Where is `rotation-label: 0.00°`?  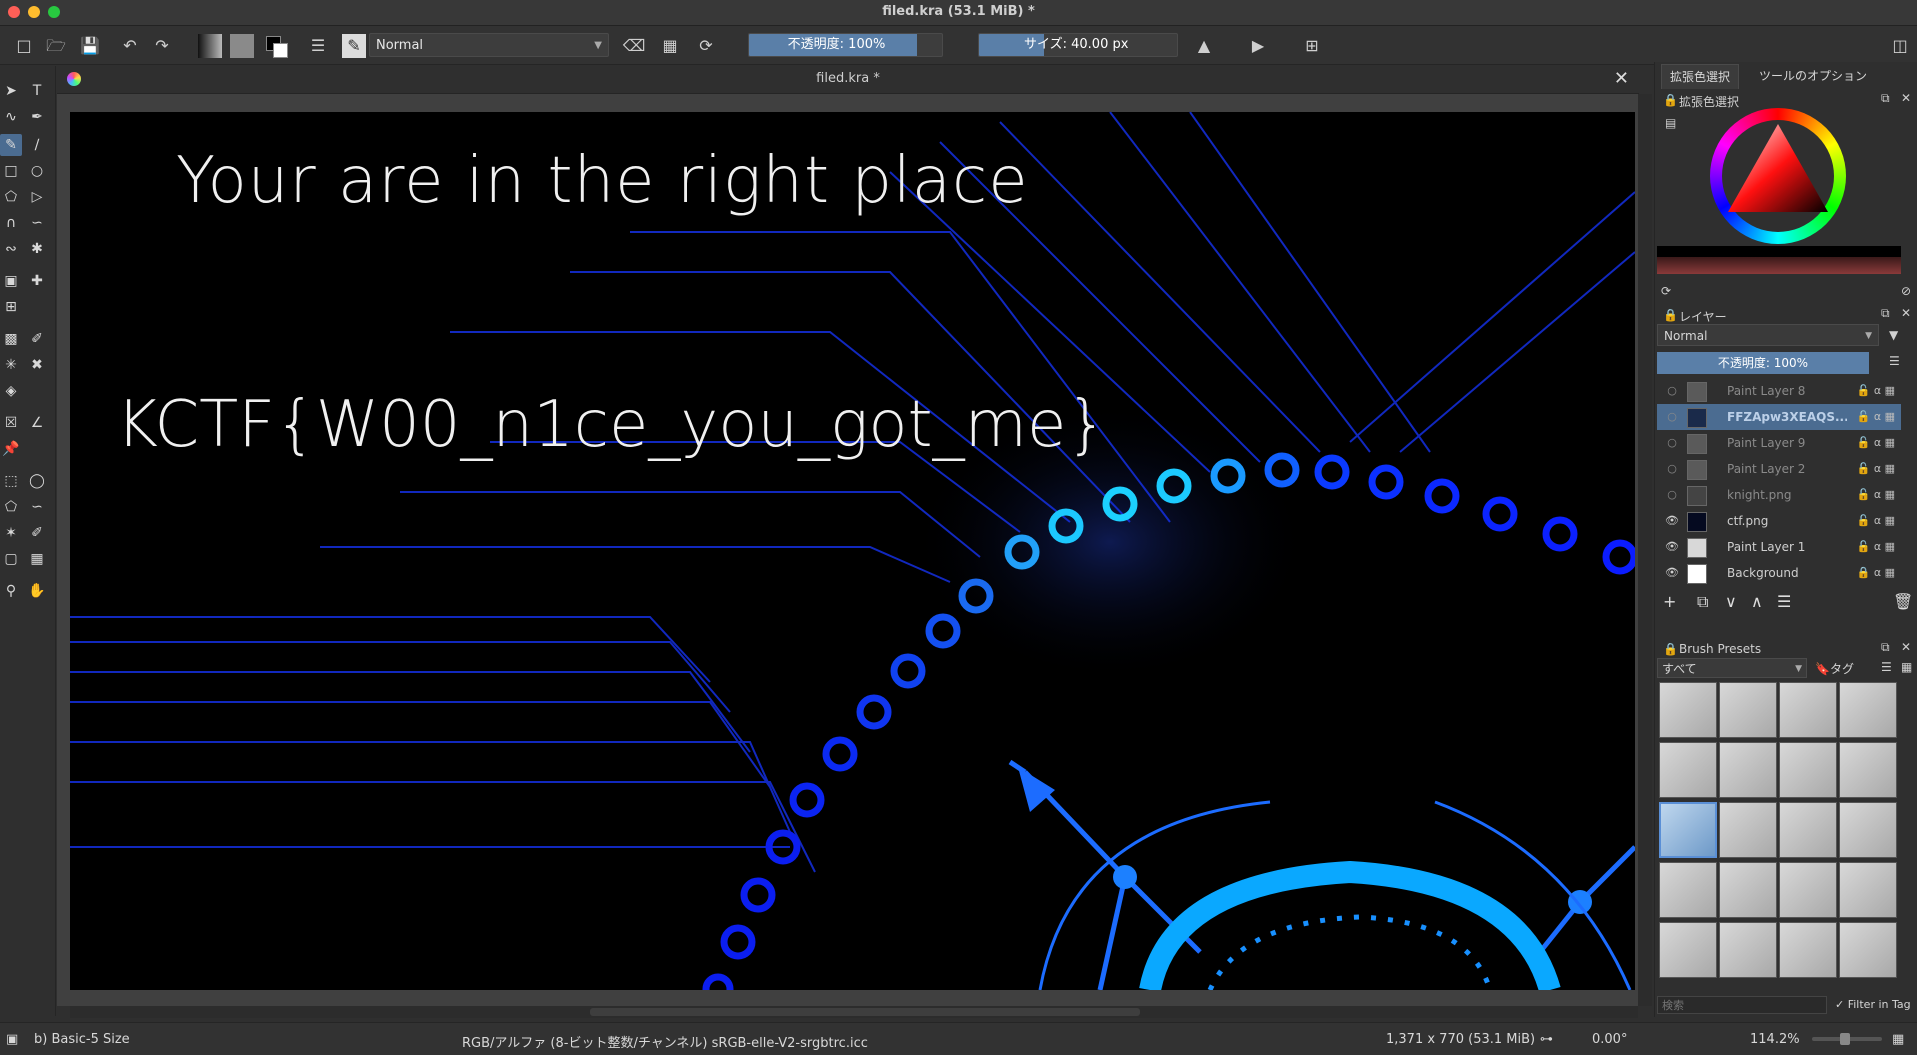
rotation-label: 0.00° is located at coordinates (1609, 1039).